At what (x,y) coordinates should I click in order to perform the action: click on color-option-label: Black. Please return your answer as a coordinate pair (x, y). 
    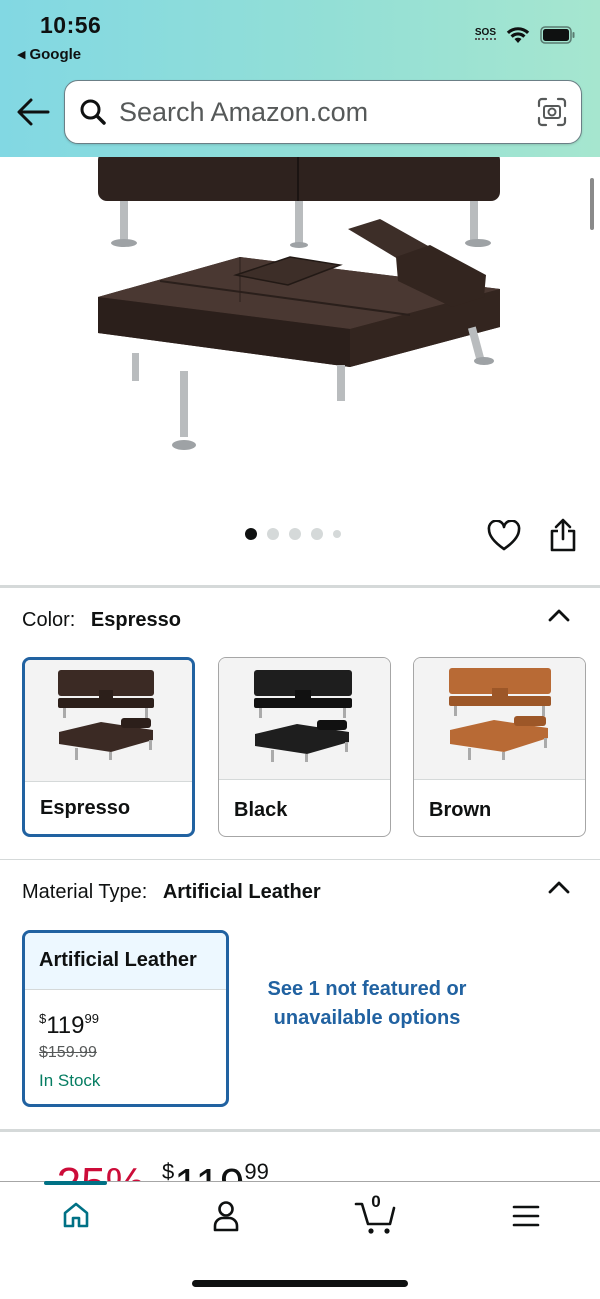
    Looking at the image, I should click on (261, 810).